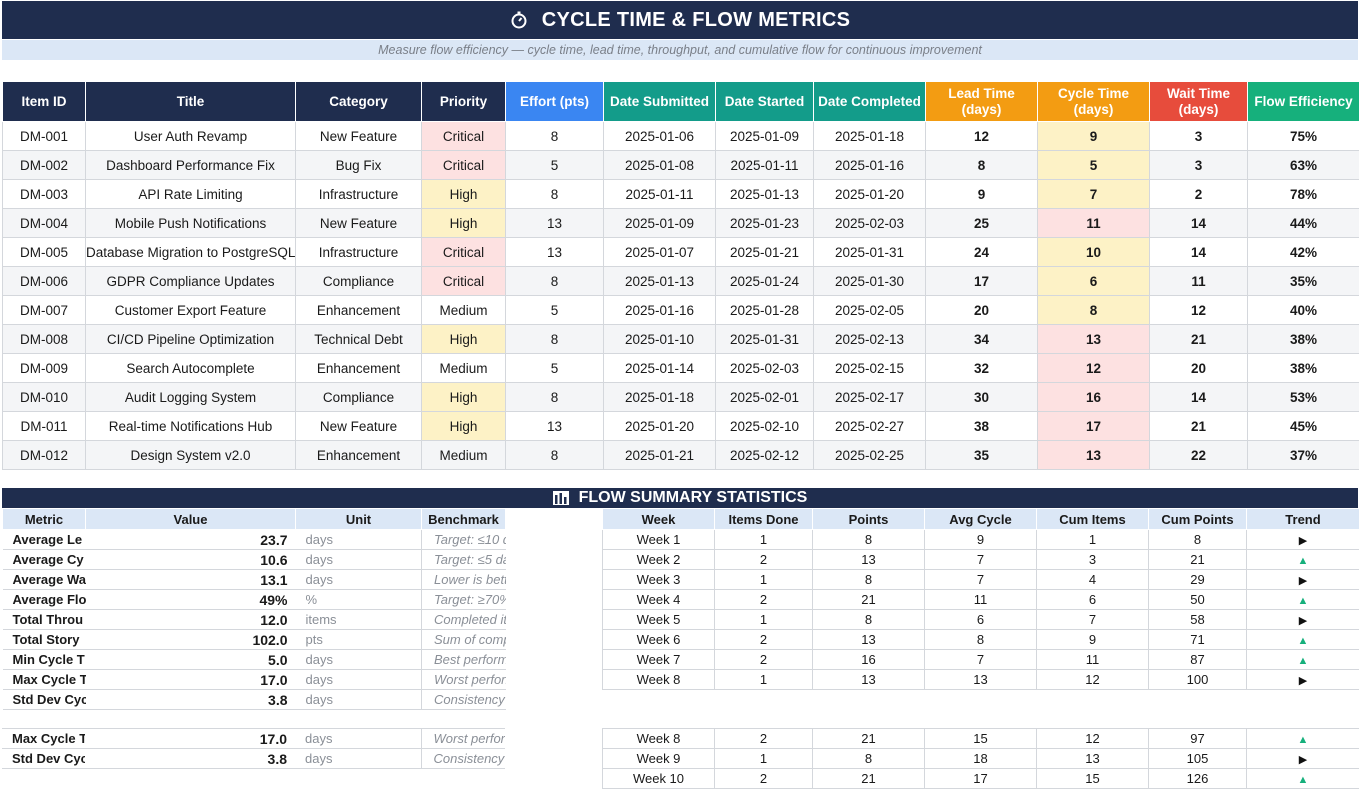 This screenshot has height=789, width=1359. Describe the element at coordinates (764, 194) in the screenshot. I see `cell-started: 2025-01-13` at that location.